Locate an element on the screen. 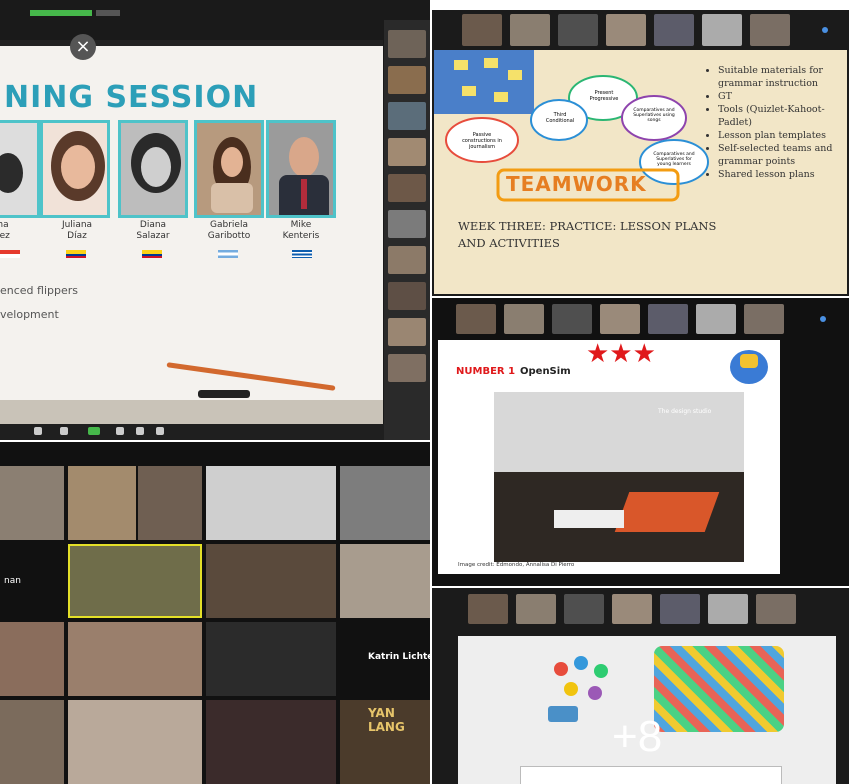 Image resolution: width=849 pixels, height=784 pixels. virtual-world-image: The design studio is located at coordinates (619, 477).